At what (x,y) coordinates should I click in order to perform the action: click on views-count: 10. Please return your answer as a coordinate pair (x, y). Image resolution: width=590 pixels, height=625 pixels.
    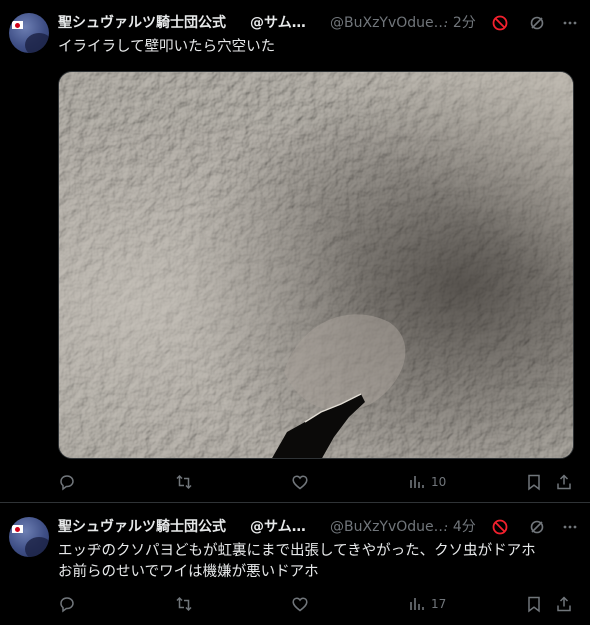
    Looking at the image, I should click on (439, 482).